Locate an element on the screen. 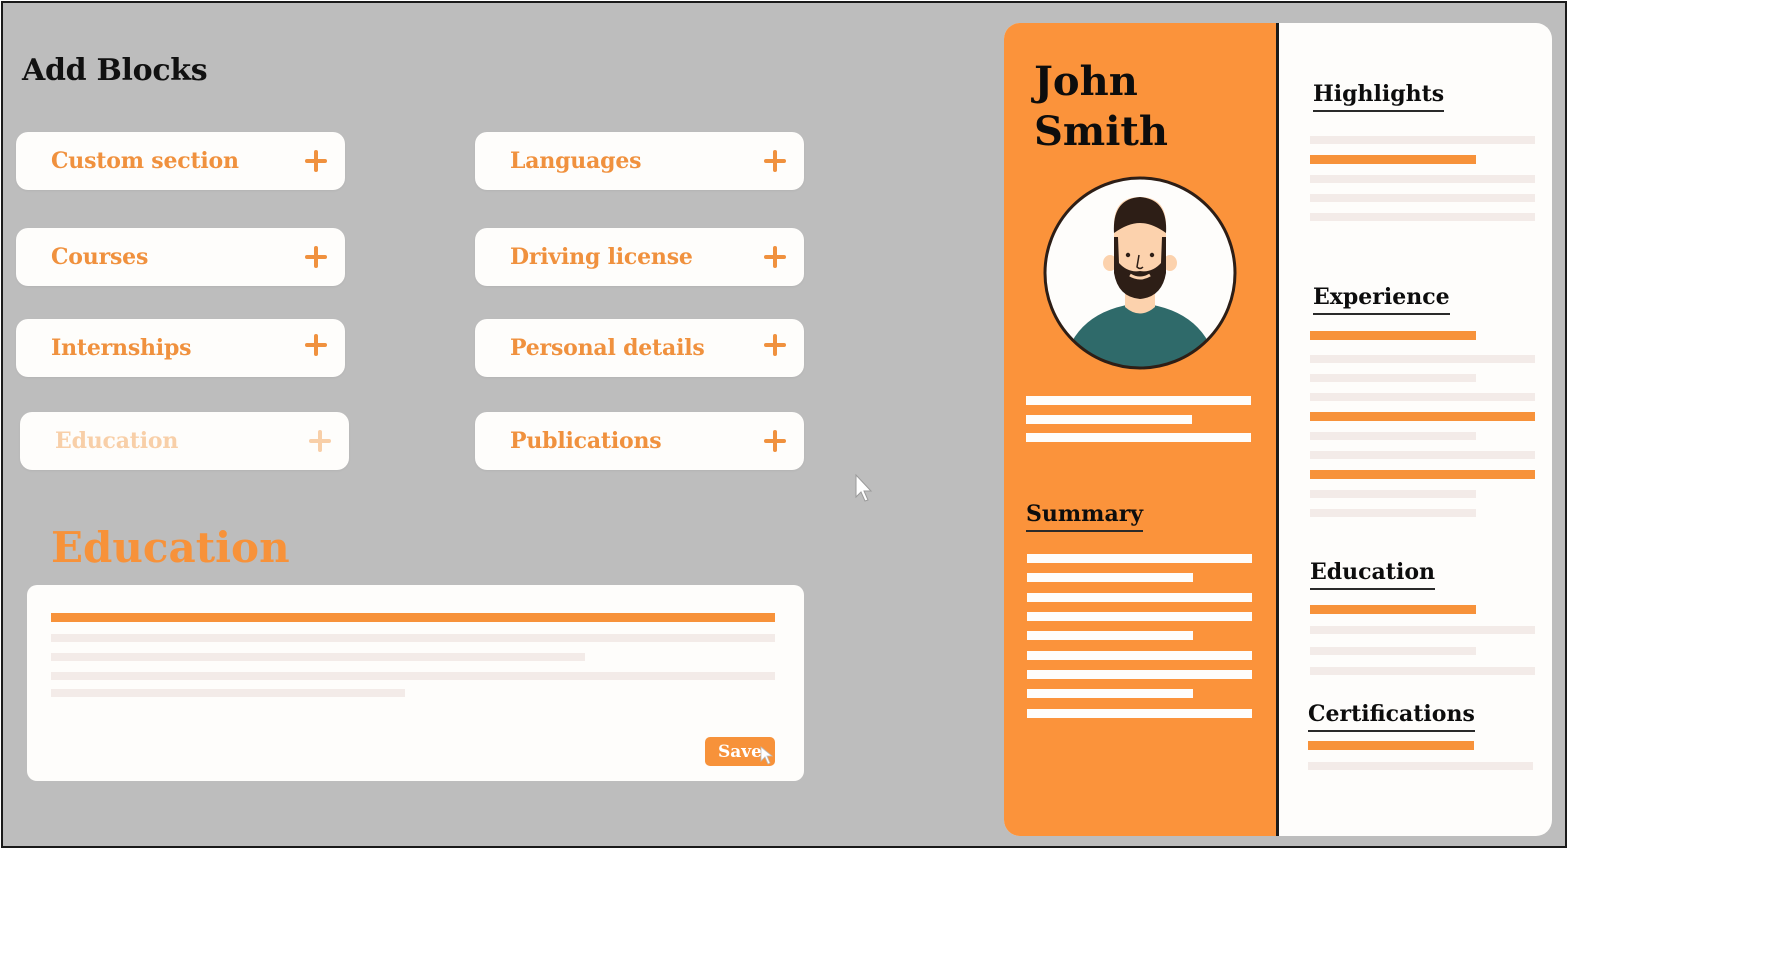 The height and width of the screenshot is (956, 1767). resume-name: John Smith is located at coordinates (1101, 107).